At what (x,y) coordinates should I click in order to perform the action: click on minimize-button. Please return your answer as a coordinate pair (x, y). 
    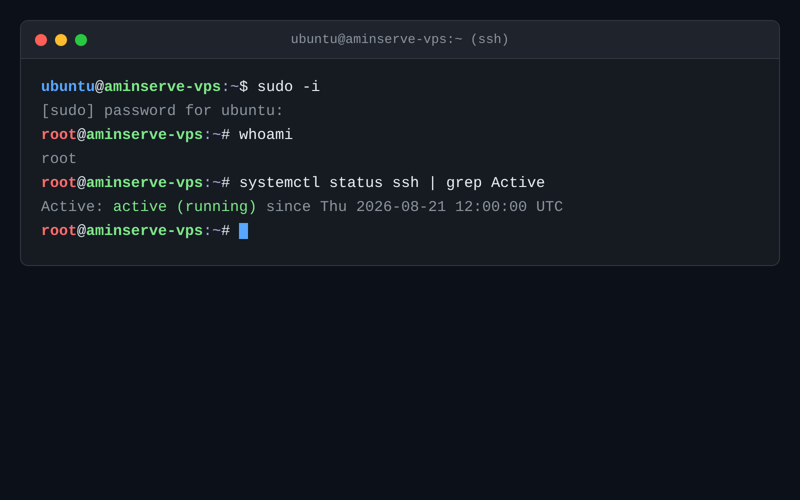
    Looking at the image, I should click on (61, 40).